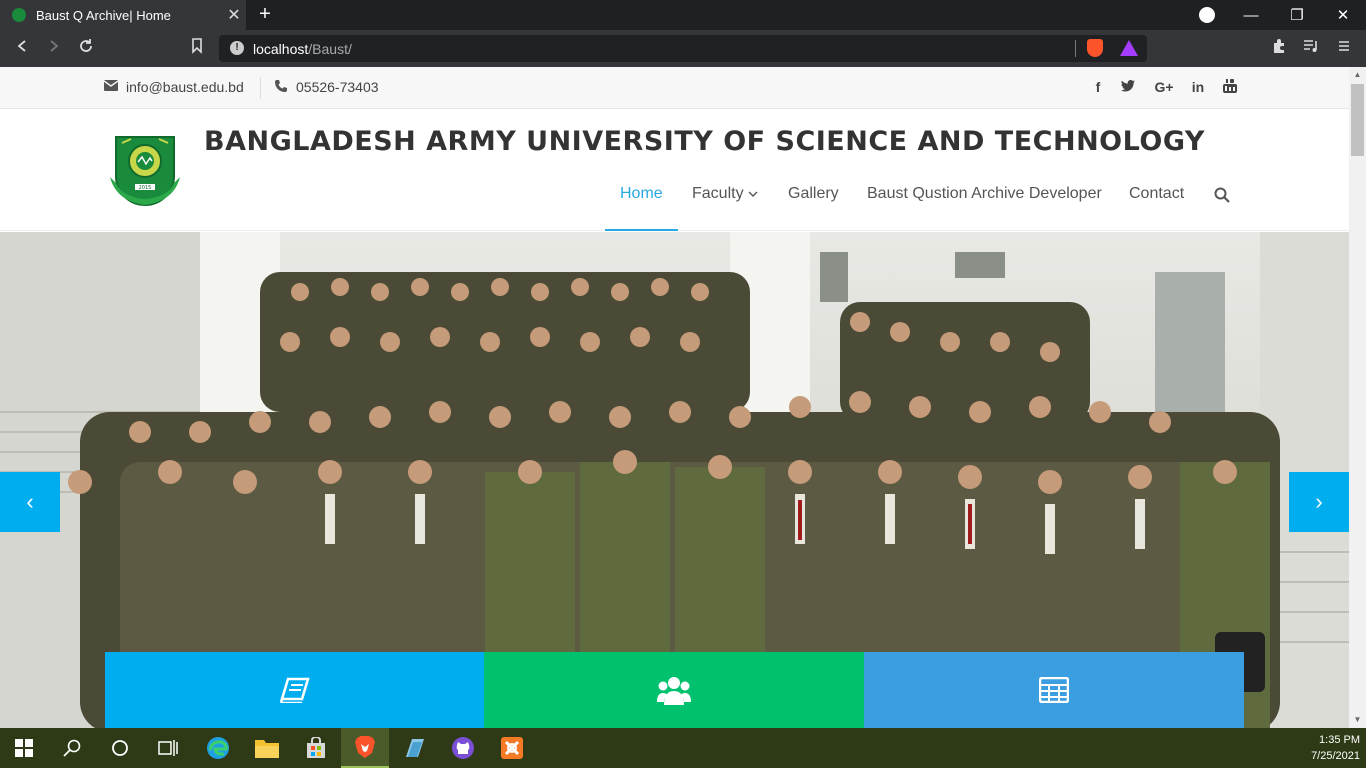 The height and width of the screenshot is (768, 1366). I want to click on profile-menu-icon, so click(1207, 15).